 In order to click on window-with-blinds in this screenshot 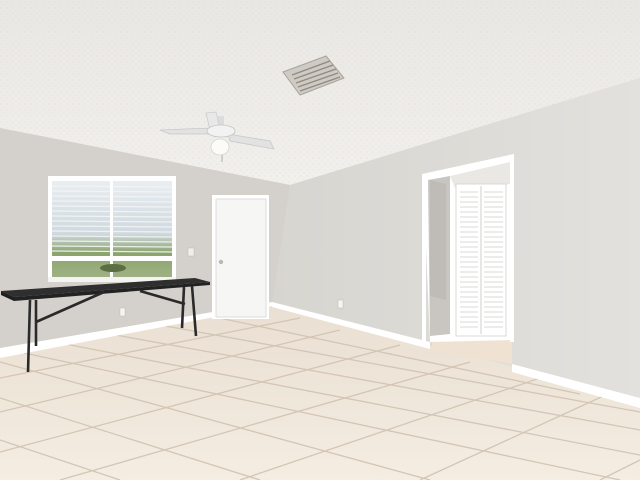, I will do `click(112, 229)`.